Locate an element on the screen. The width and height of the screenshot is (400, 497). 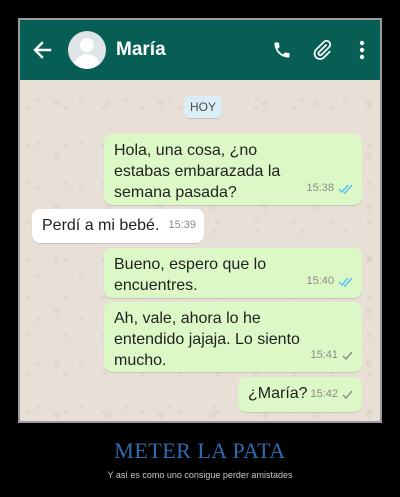
message-time: 15:41 is located at coordinates (324, 355).